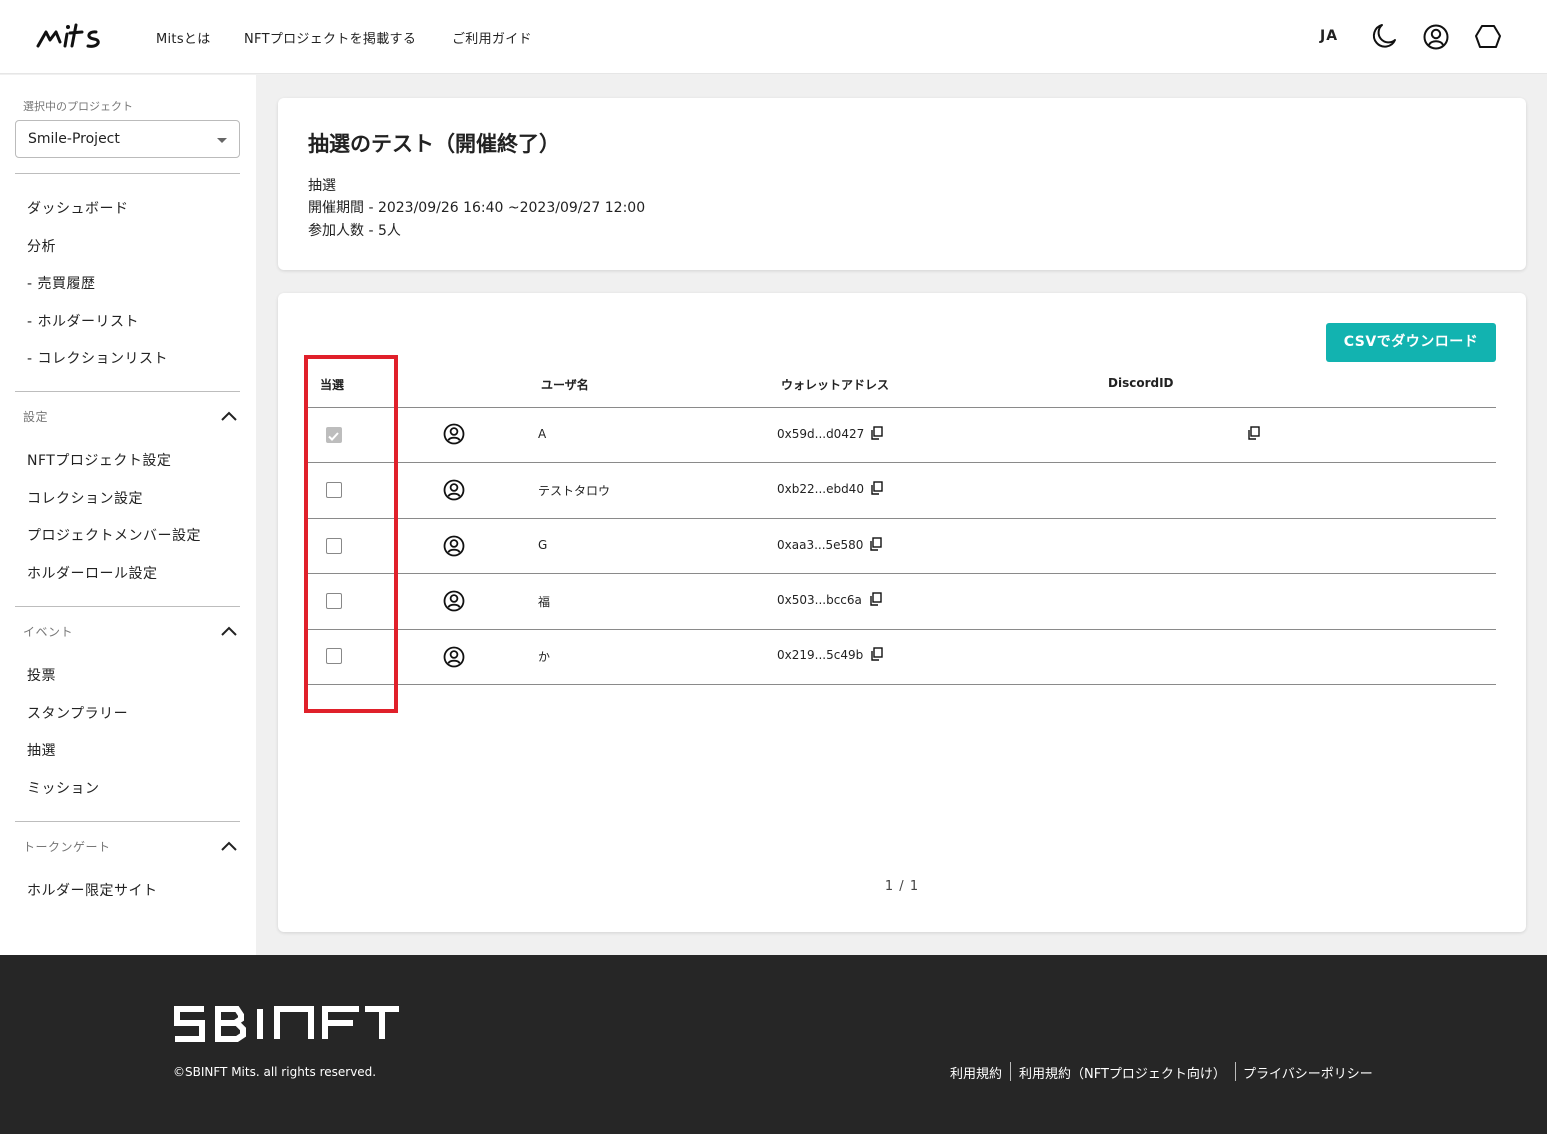 The height and width of the screenshot is (1134, 1547). What do you see at coordinates (41, 750) in the screenshot?
I see `sidebar-item-lottery: 抽選` at bounding box center [41, 750].